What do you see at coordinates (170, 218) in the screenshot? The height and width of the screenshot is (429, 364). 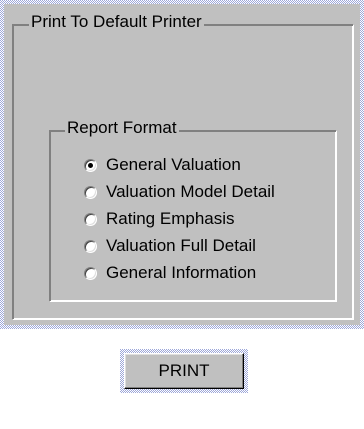 I see `radio-label: Rating Emphasis` at bounding box center [170, 218].